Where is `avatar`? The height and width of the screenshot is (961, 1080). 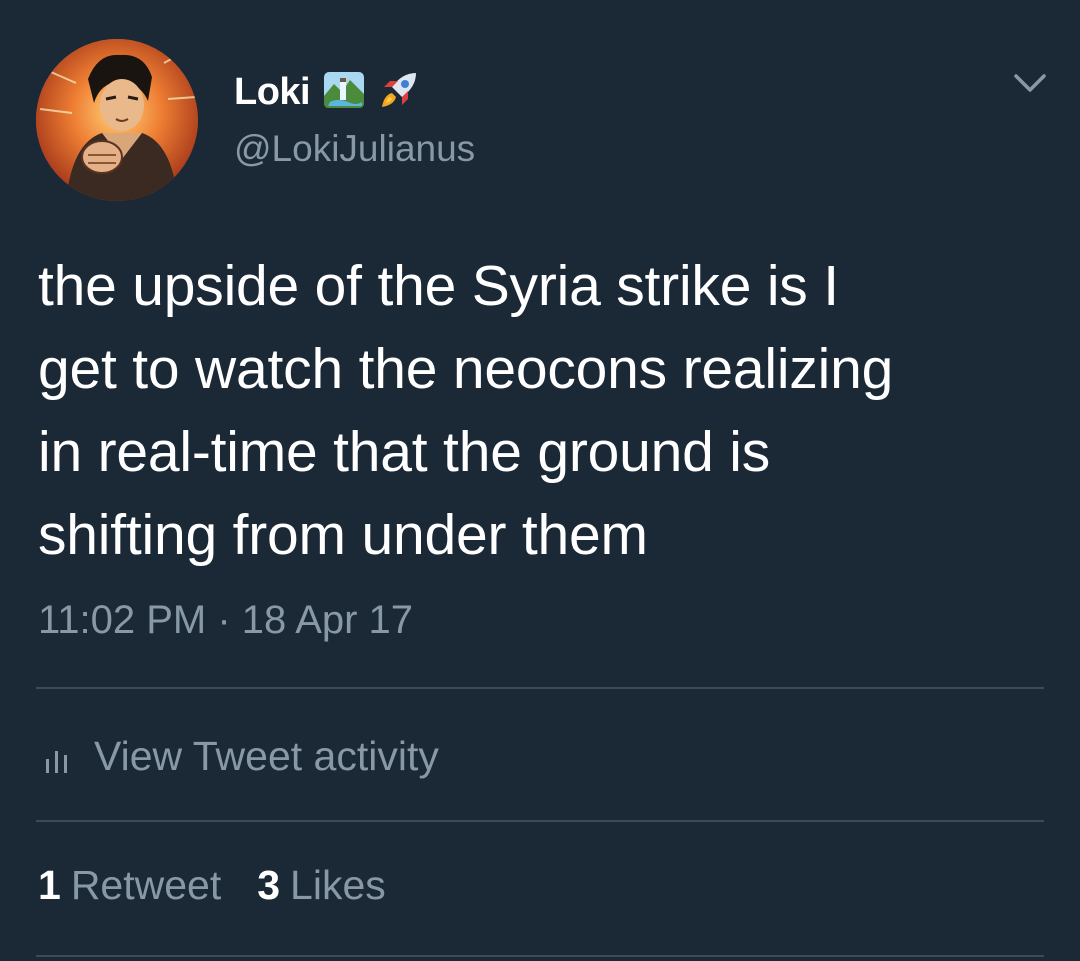
avatar is located at coordinates (117, 120).